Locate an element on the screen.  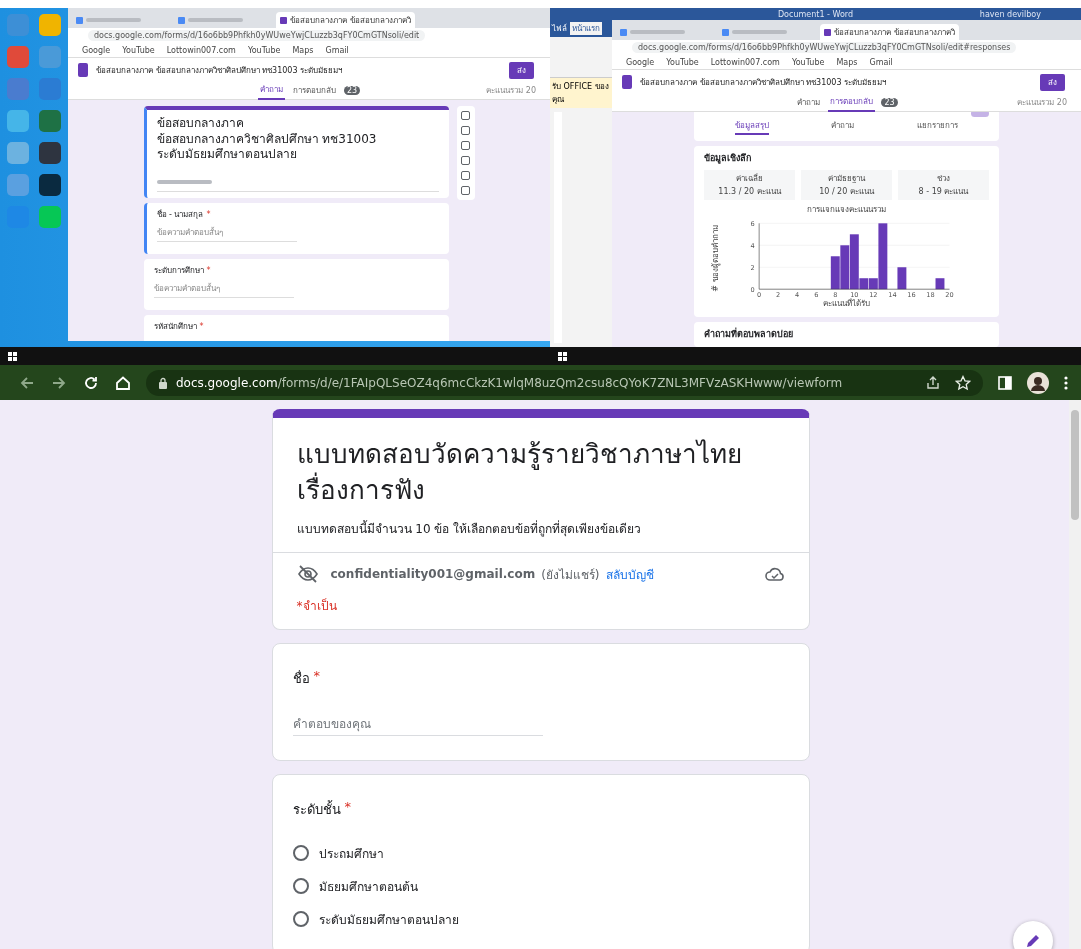
axis-label: # ของผู้ตอบคำถาม is located at coordinates (715, 258).